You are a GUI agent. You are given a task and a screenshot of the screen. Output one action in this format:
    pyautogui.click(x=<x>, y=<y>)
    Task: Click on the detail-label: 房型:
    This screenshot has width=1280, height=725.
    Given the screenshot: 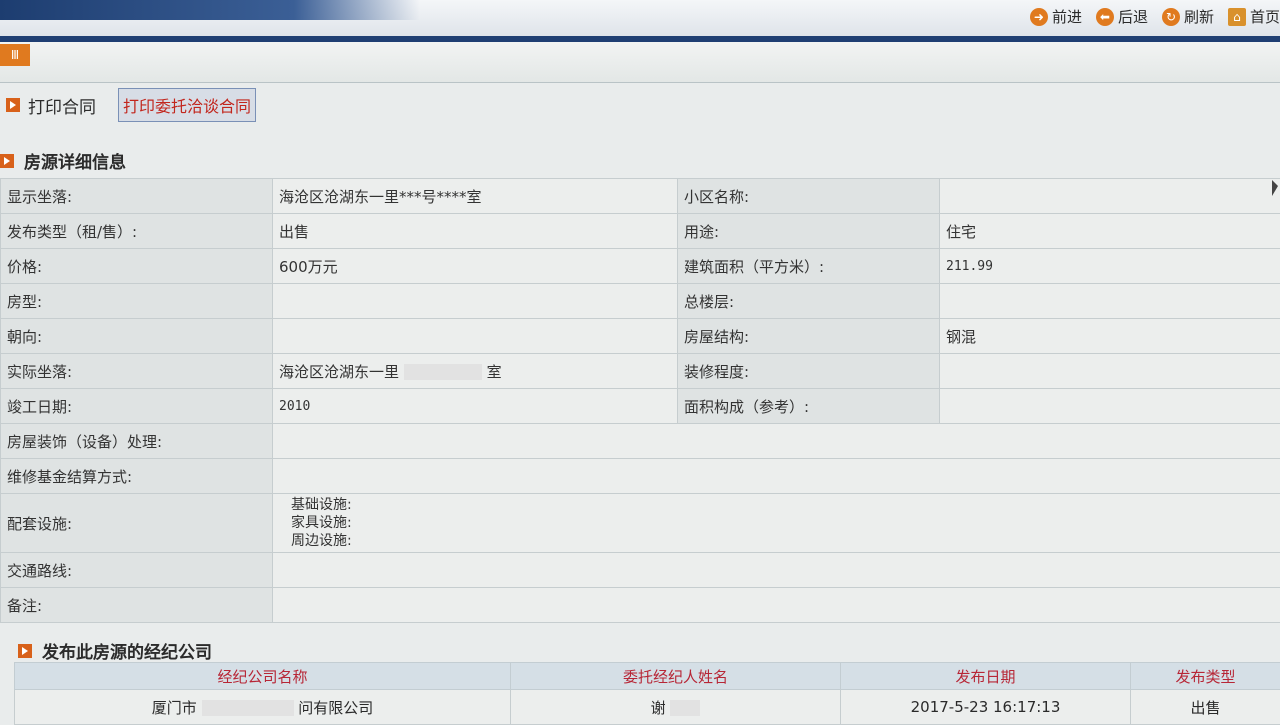 What is the action you would take?
    pyautogui.click(x=137, y=301)
    